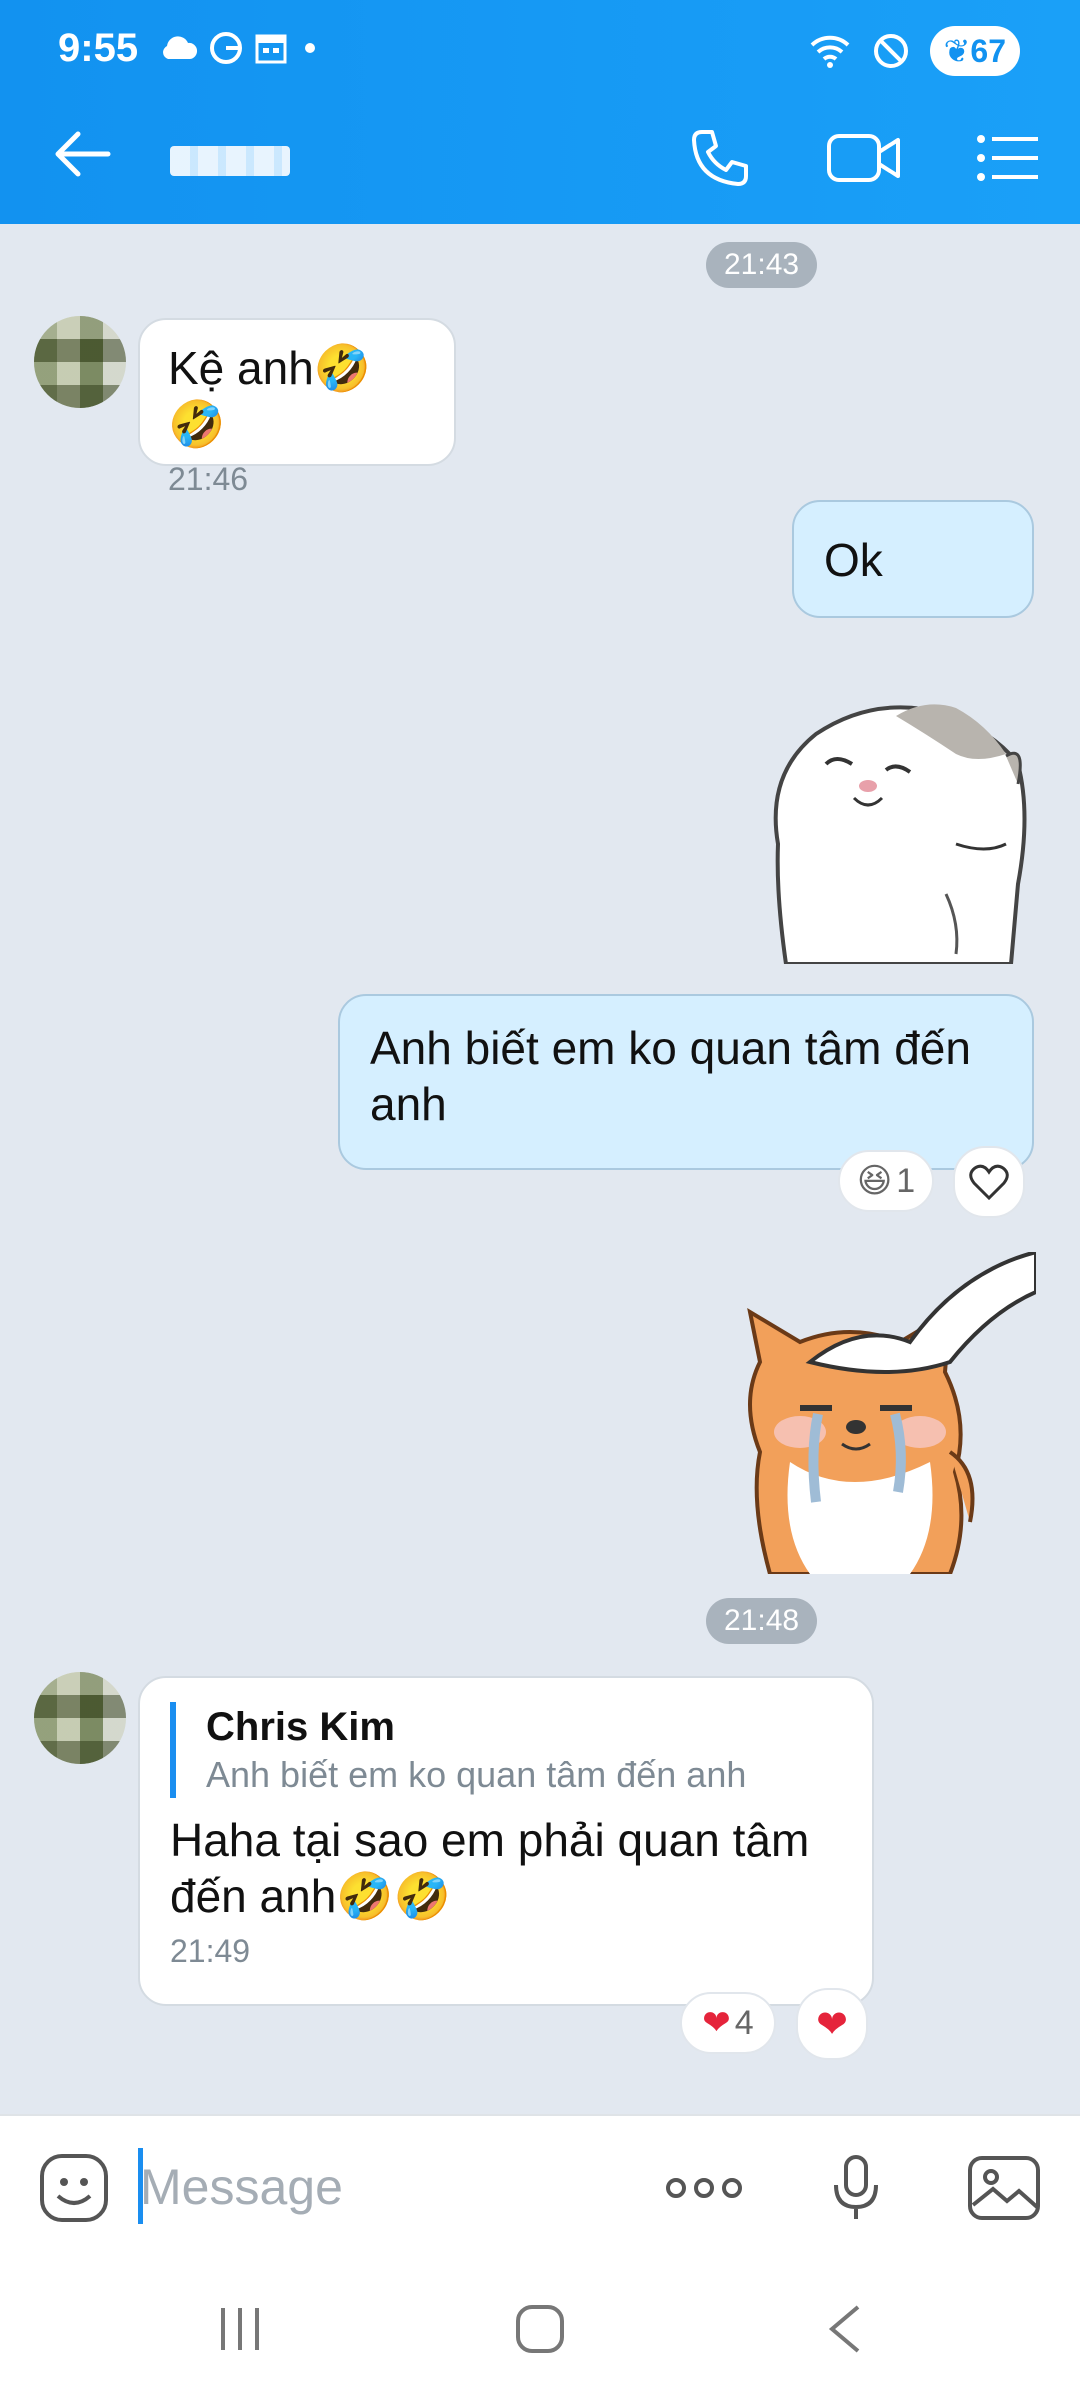  Describe the element at coordinates (744, 2022) in the screenshot. I see `reaction-count: 4` at that location.